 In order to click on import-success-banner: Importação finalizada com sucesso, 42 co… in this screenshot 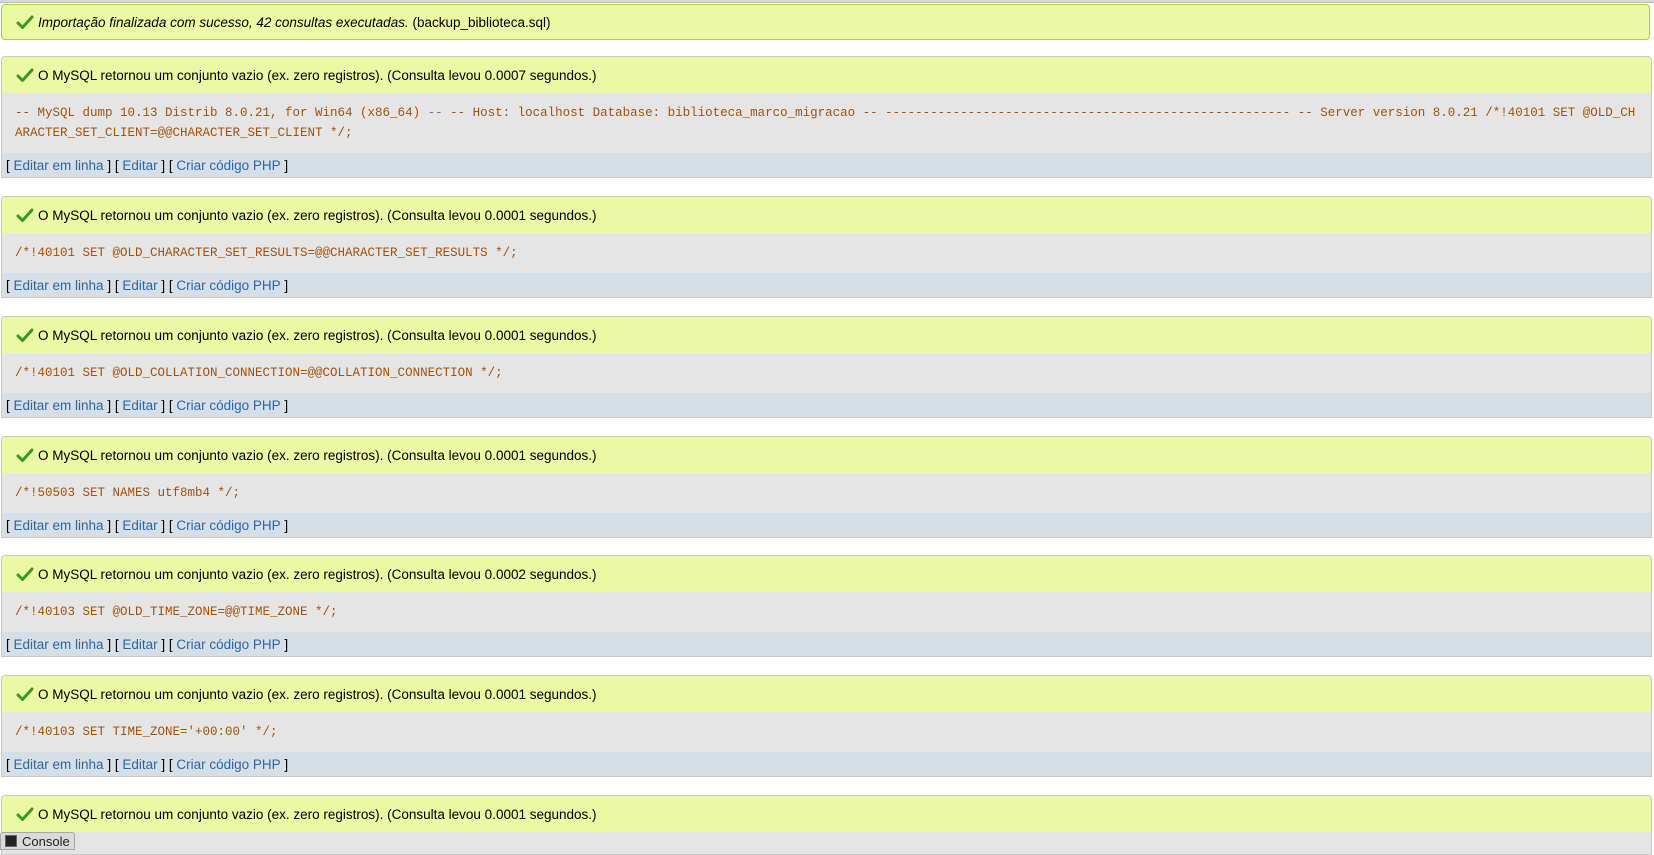, I will do `click(825, 22)`.